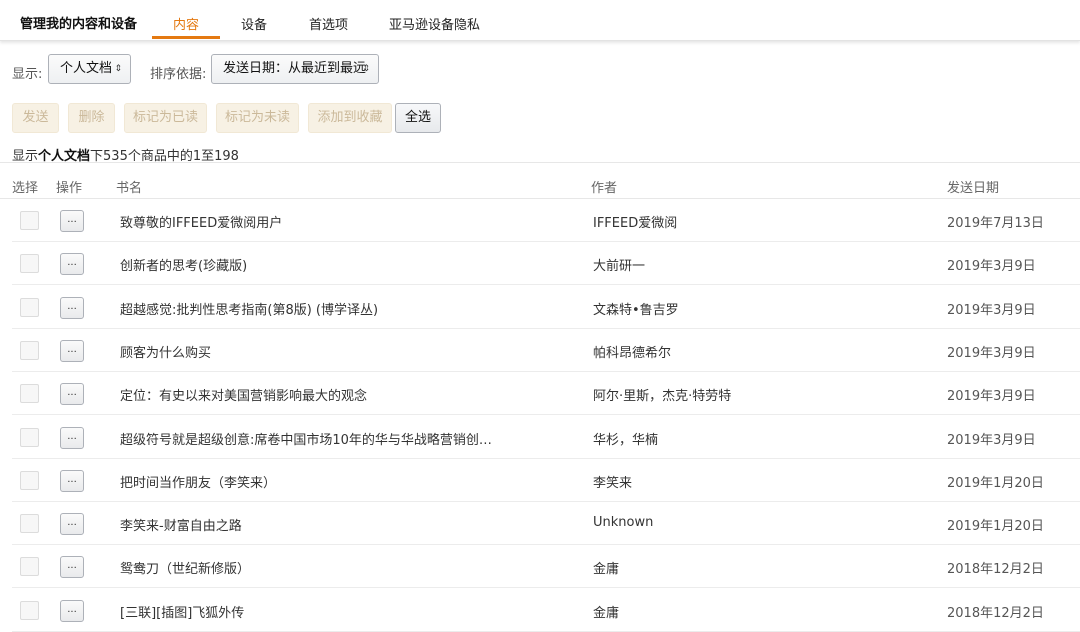 The height and width of the screenshot is (632, 1080). I want to click on select-all-button: 全选, so click(418, 118).